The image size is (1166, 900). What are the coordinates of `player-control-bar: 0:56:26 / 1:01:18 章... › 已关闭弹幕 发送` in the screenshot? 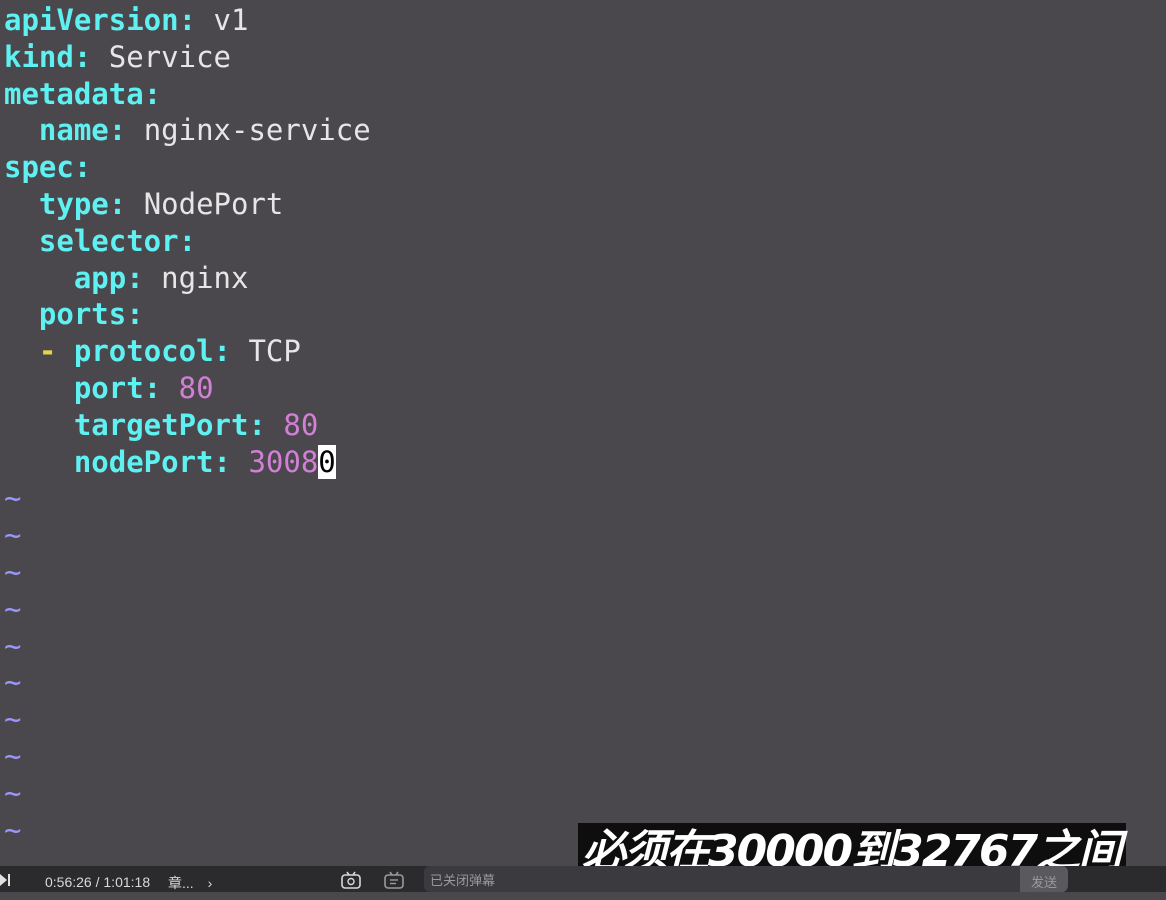 It's located at (583, 879).